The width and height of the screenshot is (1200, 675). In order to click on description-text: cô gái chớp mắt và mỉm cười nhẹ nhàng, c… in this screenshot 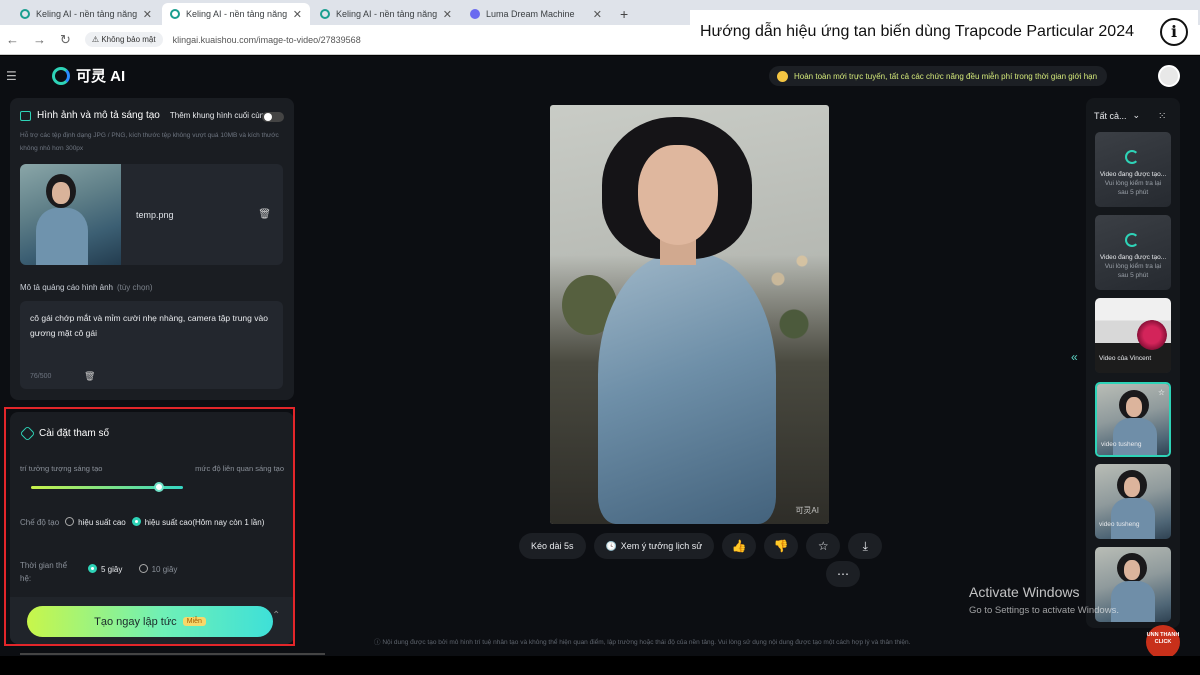, I will do `click(149, 325)`.